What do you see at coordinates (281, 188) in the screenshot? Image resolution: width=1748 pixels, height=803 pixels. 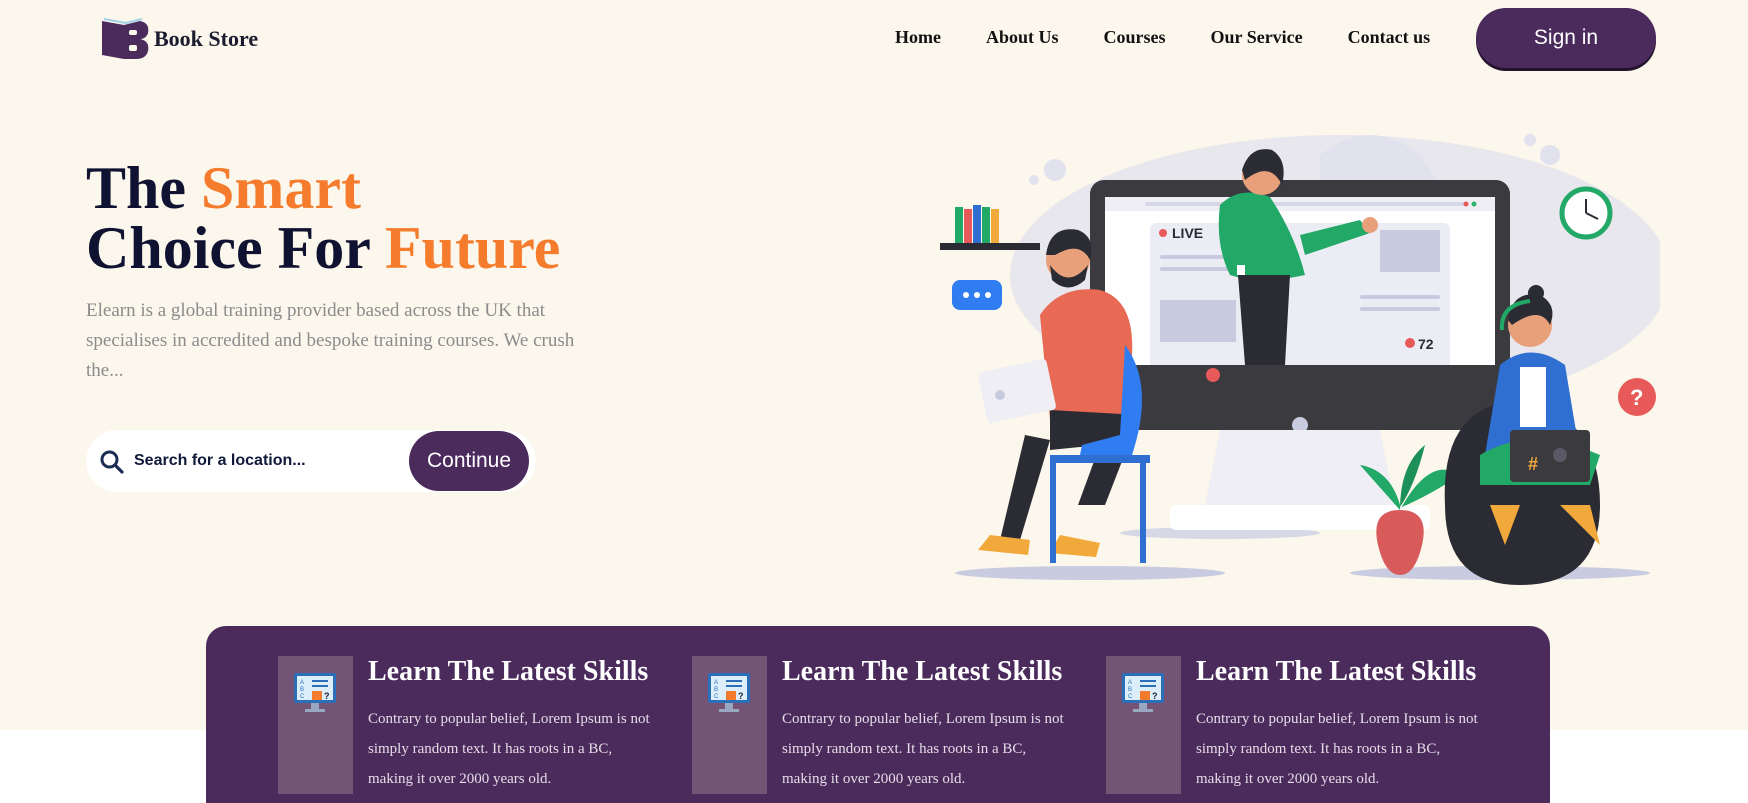 I see `hero-title-accent: Smart` at bounding box center [281, 188].